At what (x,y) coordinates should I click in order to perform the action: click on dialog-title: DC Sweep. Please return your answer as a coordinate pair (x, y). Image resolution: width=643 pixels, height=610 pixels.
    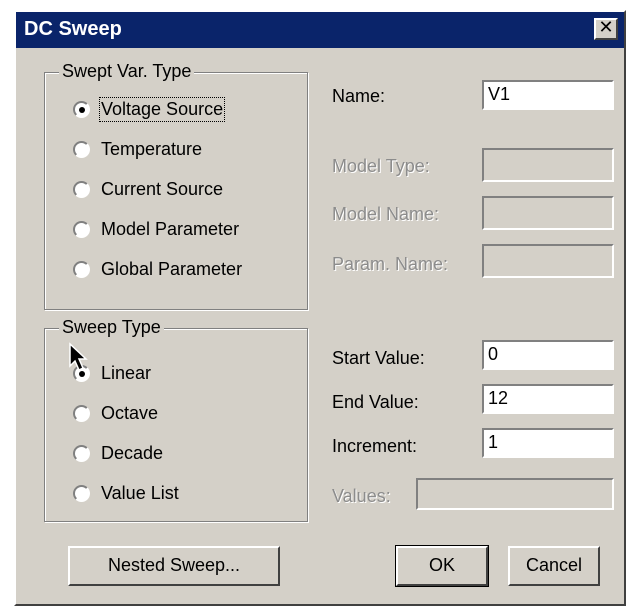
    Looking at the image, I should click on (73, 29).